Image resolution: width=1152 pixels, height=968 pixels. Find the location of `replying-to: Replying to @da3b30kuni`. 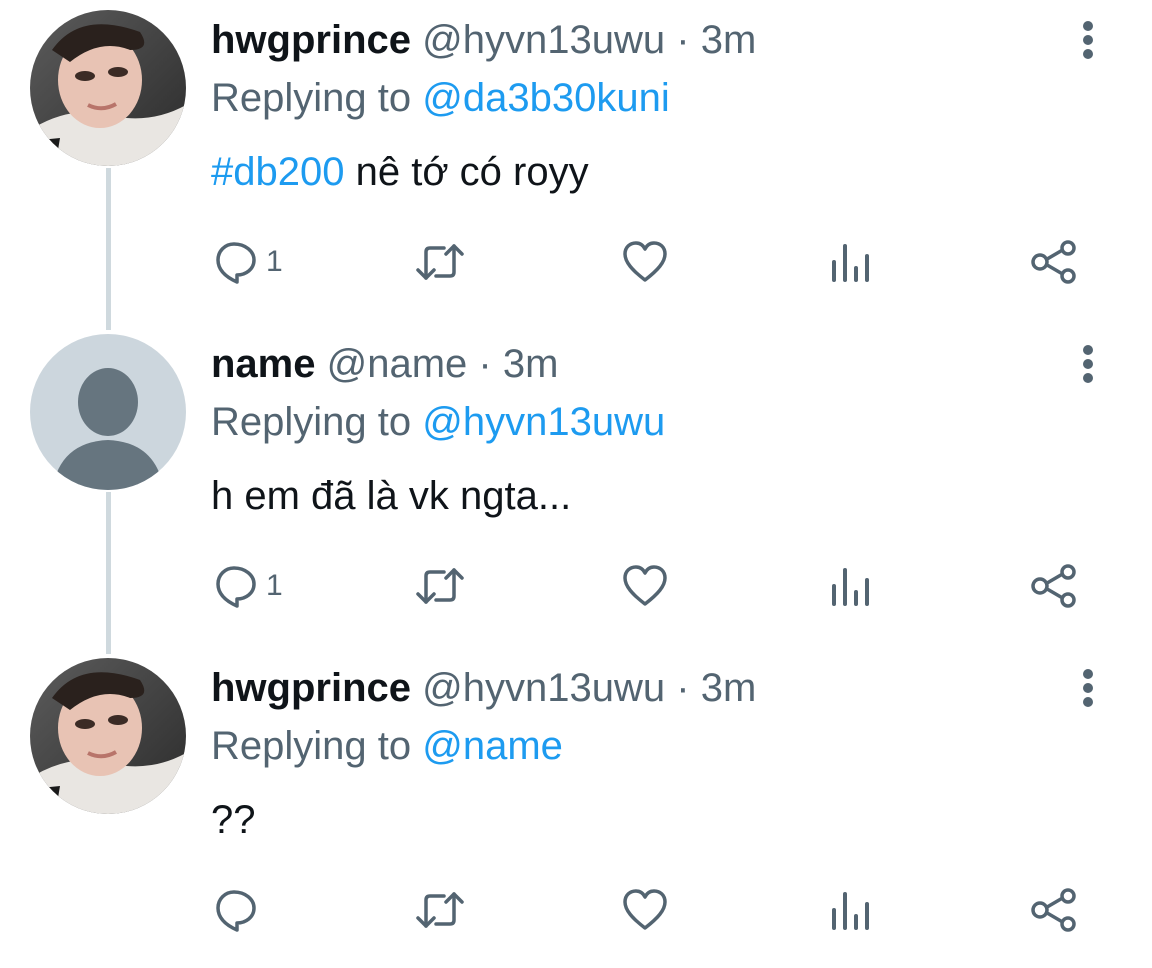

replying-to: Replying to @da3b30kuni is located at coordinates (440, 98).